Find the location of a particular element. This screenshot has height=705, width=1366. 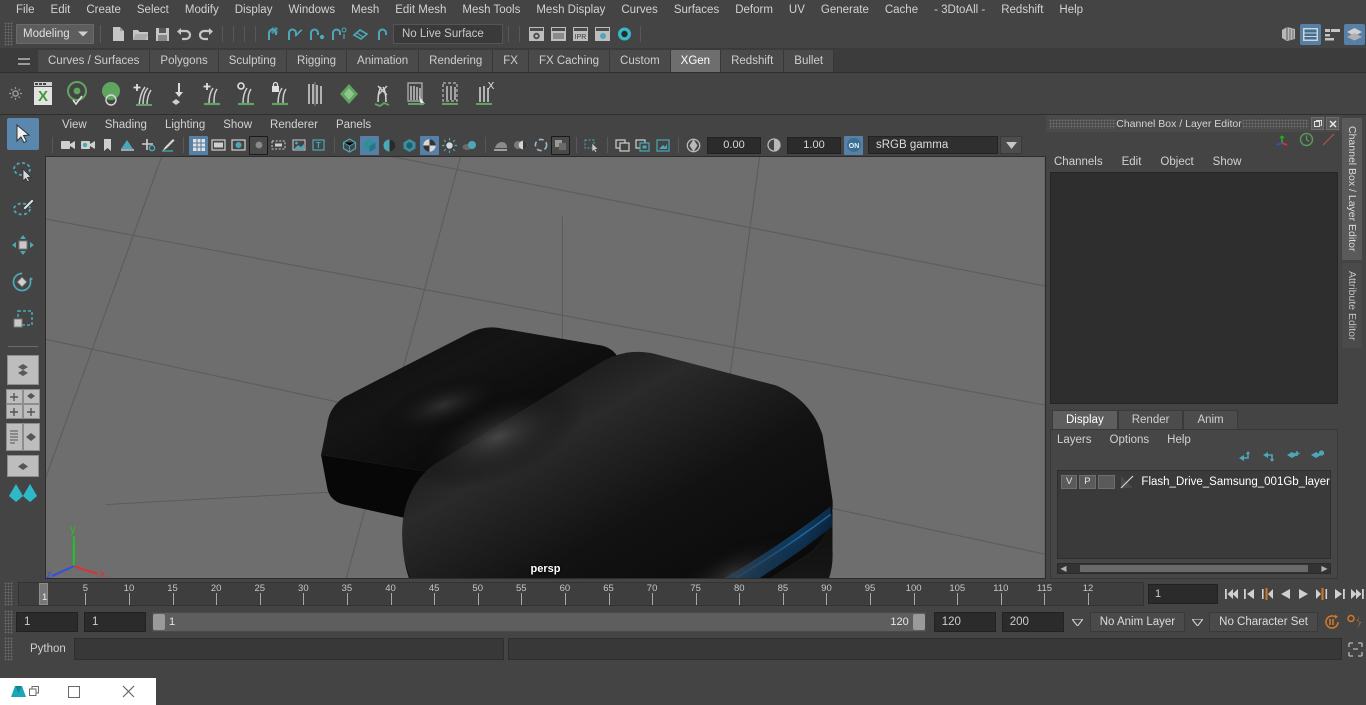

snapshot-icon is located at coordinates (662, 145).